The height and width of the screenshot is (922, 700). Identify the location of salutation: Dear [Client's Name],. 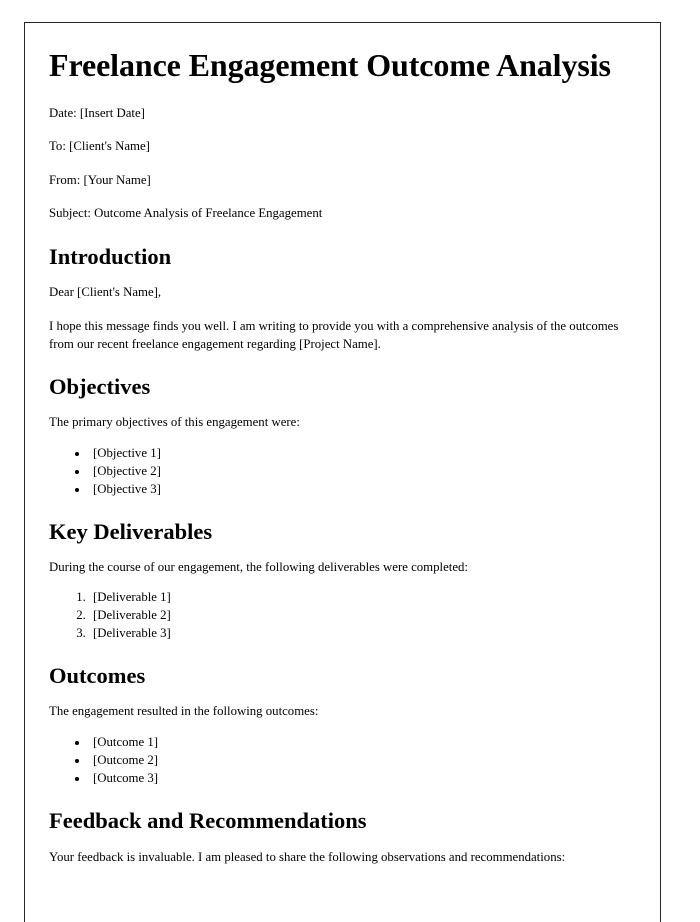
(105, 291).